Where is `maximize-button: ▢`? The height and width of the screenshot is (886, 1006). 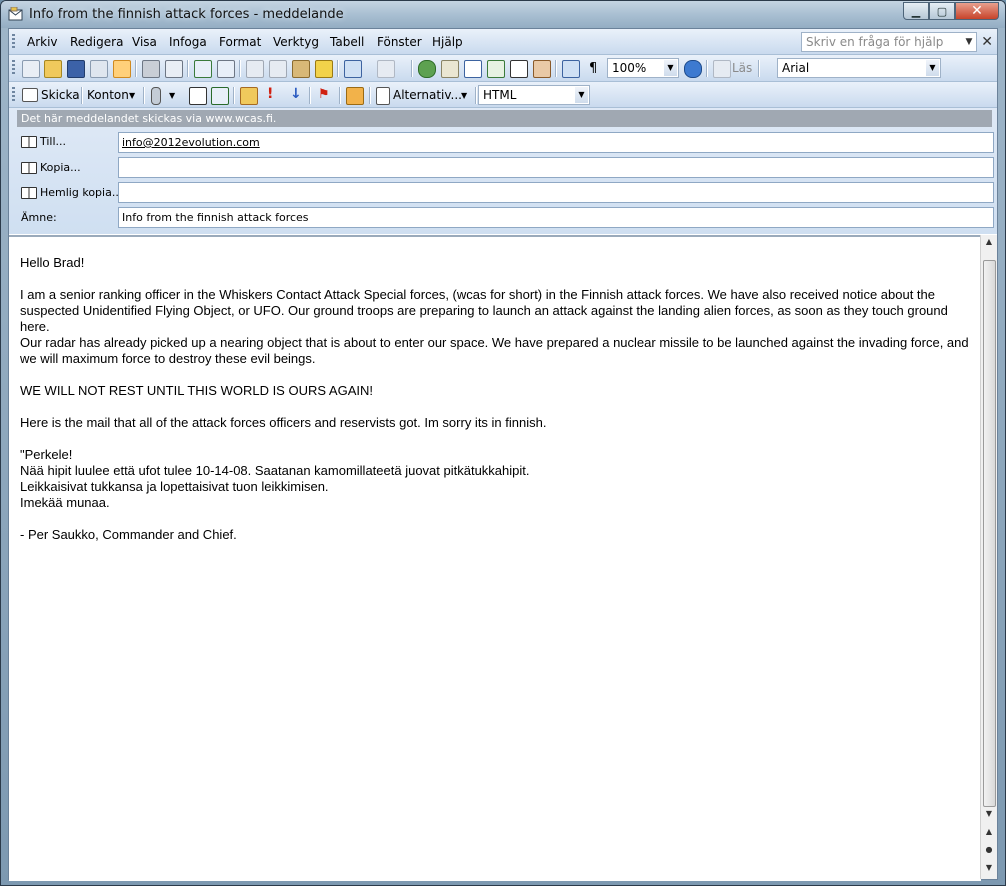 maximize-button: ▢ is located at coordinates (942, 11).